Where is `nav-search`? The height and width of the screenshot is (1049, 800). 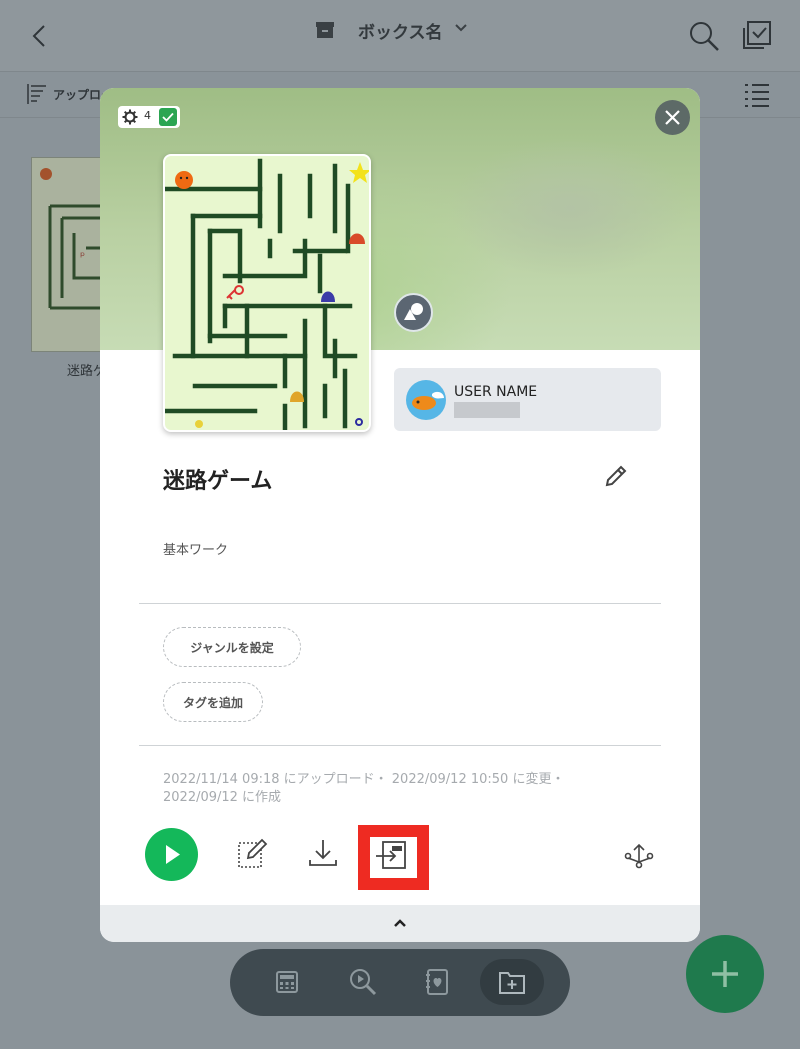
nav-search is located at coordinates (363, 982).